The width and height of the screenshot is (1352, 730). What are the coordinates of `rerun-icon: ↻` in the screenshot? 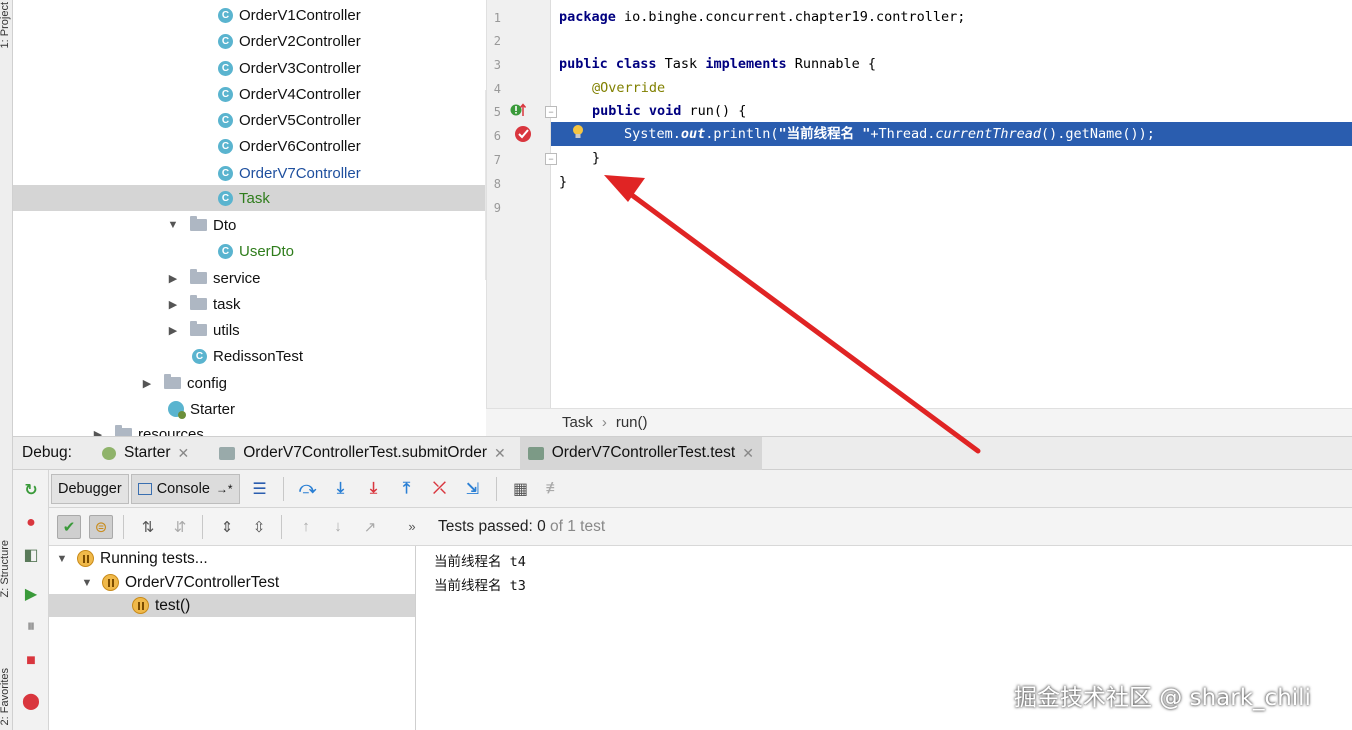 It's located at (31, 490).